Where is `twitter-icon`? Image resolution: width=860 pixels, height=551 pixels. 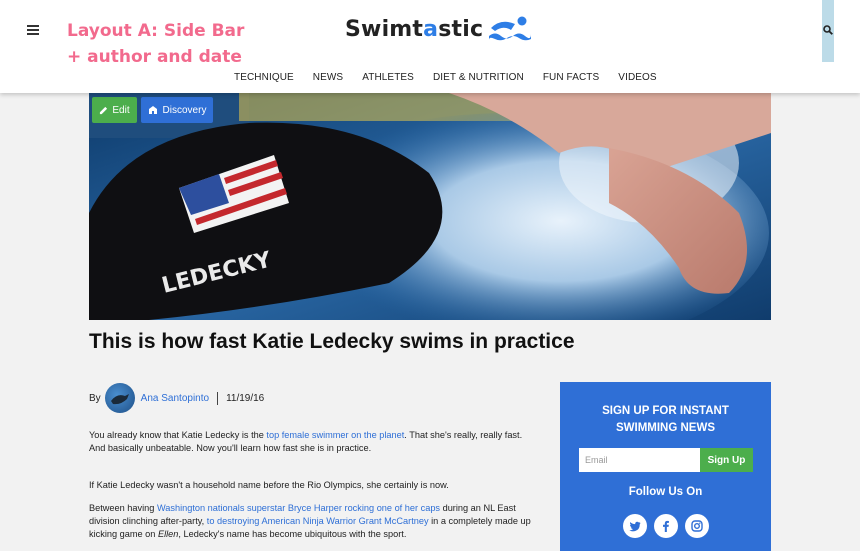
twitter-icon is located at coordinates (635, 526).